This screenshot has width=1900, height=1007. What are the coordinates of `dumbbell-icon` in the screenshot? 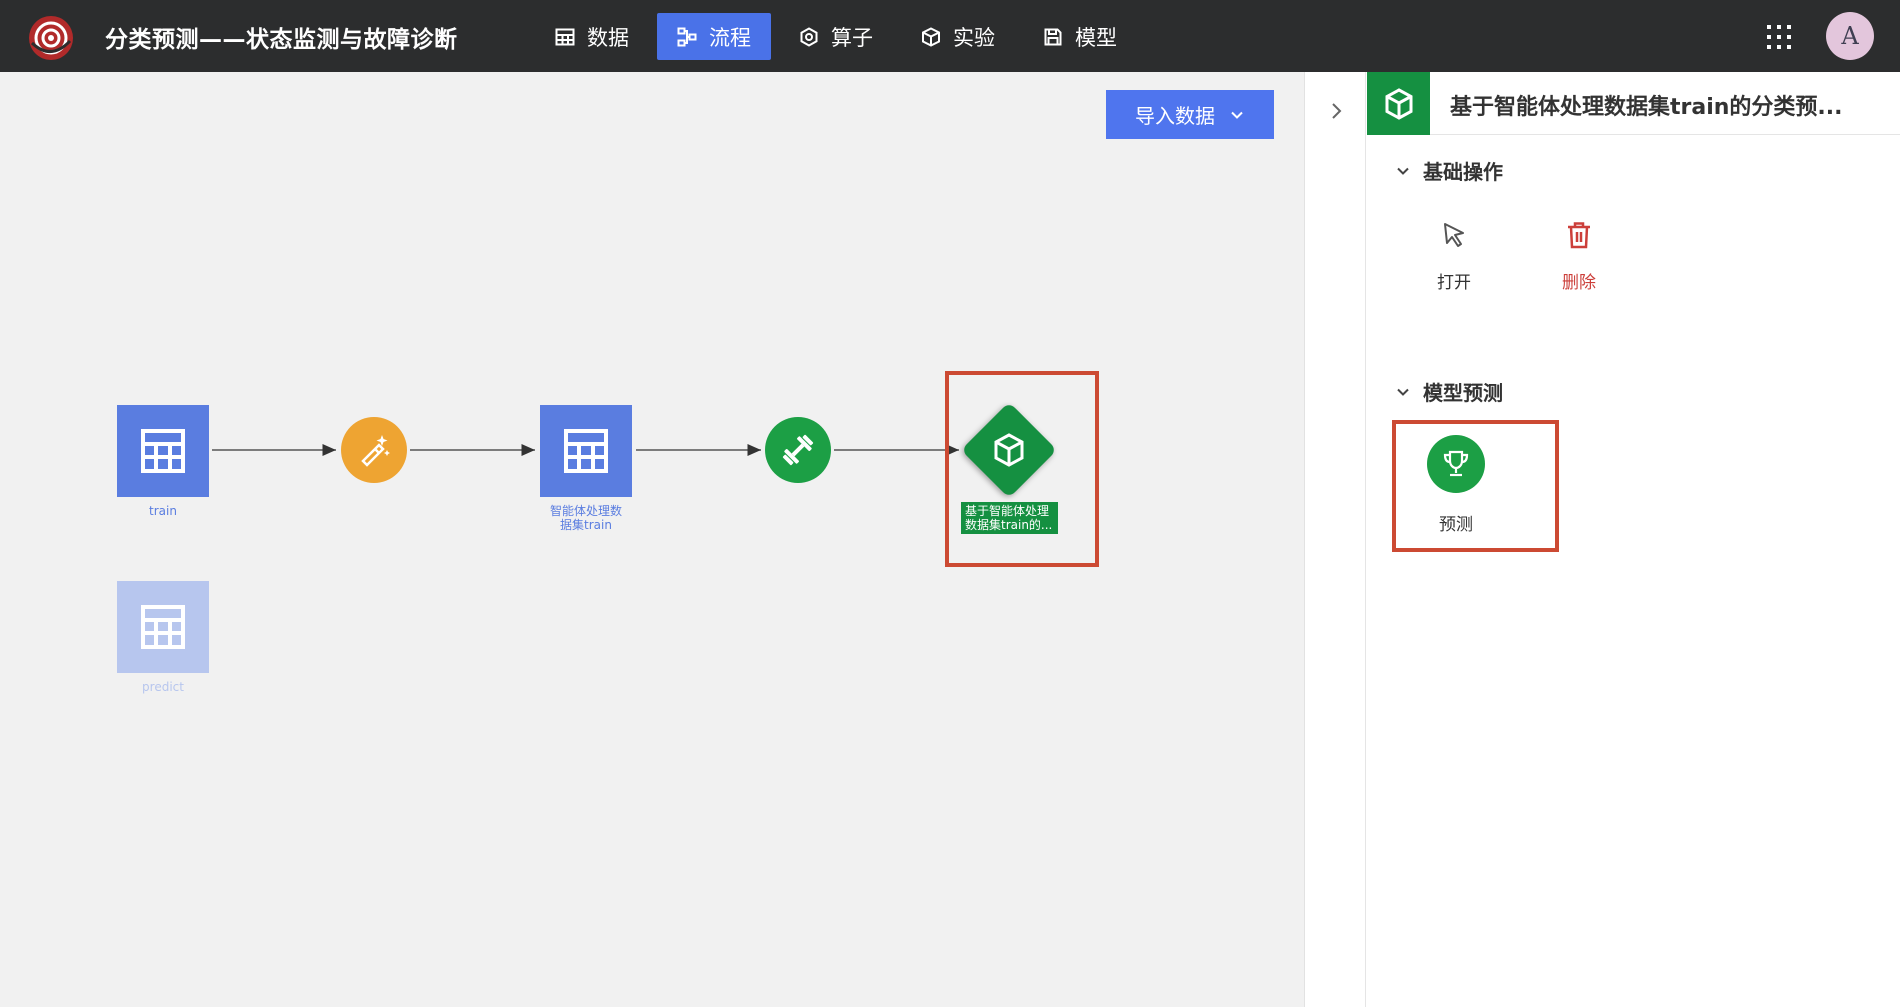 It's located at (798, 450).